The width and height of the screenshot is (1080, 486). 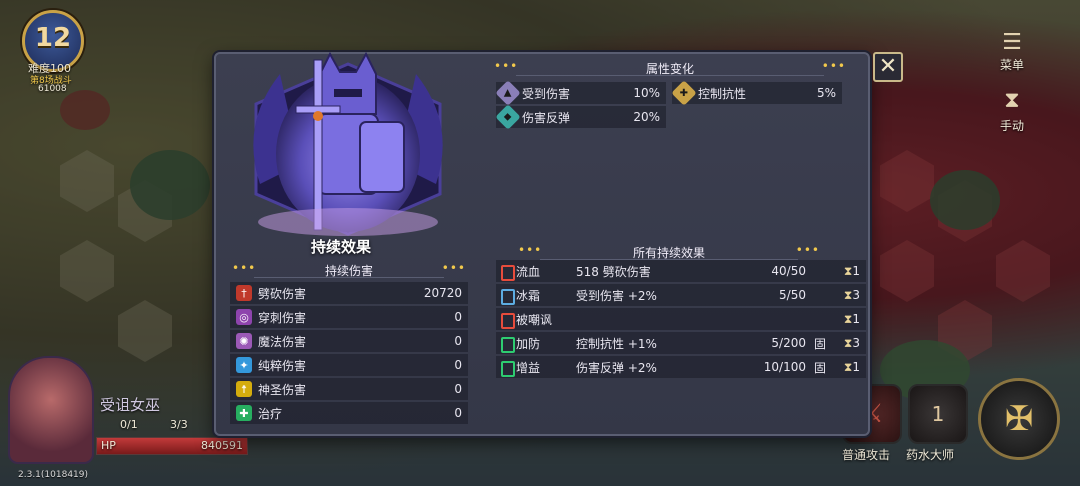 What do you see at coordinates (1012, 126) in the screenshot?
I see `manual-mode-label: 手动` at bounding box center [1012, 126].